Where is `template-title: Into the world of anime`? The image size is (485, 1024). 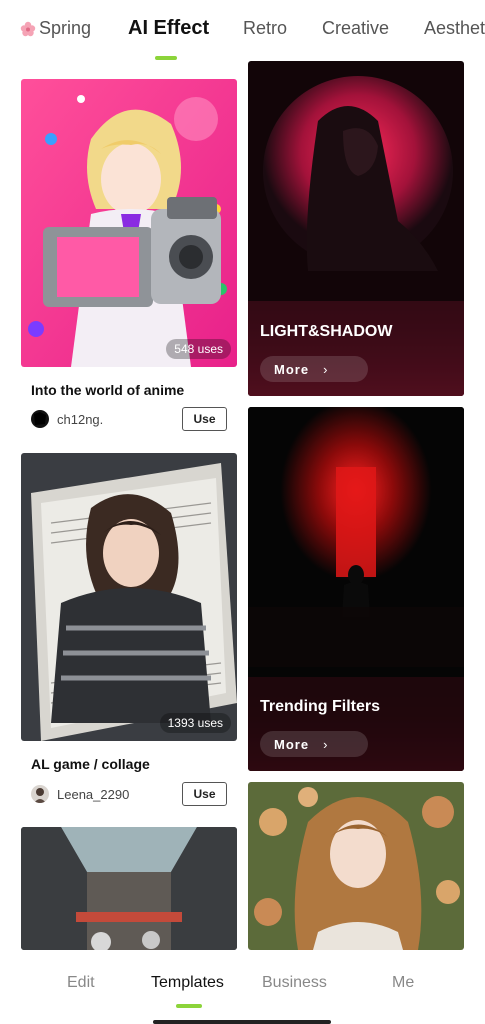 template-title: Into the world of anime is located at coordinates (108, 390).